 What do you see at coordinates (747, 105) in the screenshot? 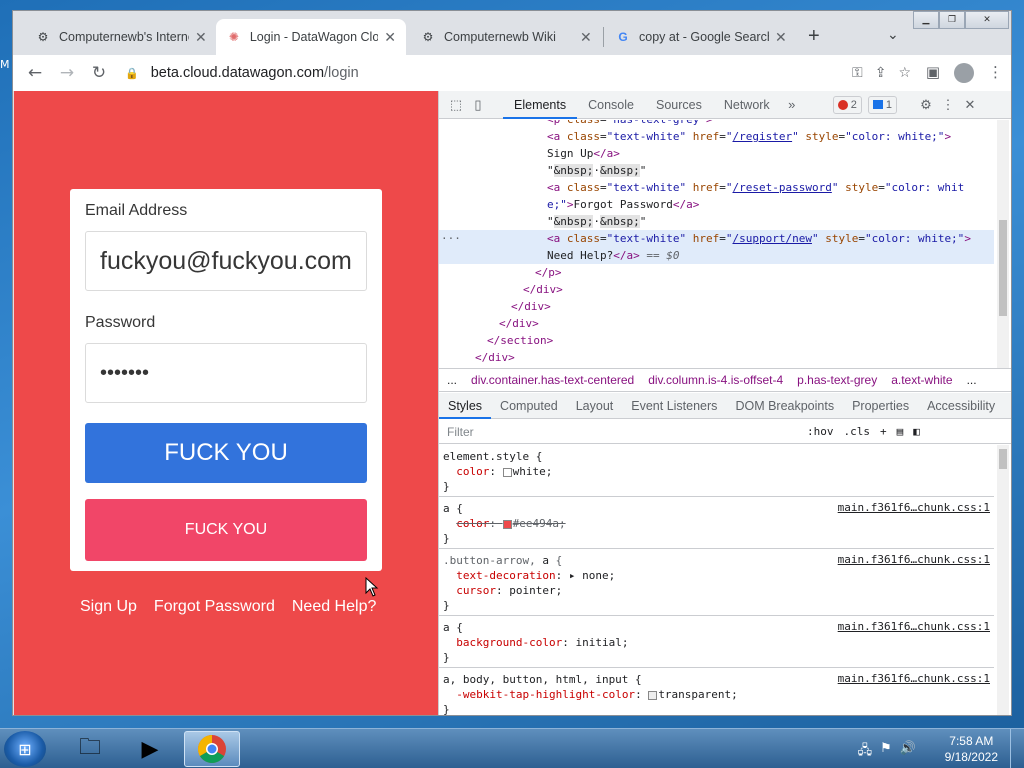
I see `tab-network: Network` at bounding box center [747, 105].